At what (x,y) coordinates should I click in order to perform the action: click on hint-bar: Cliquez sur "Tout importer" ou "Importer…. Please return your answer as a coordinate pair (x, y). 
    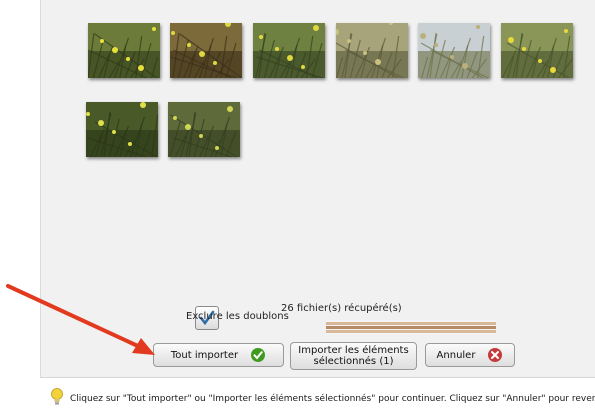
    Looking at the image, I should click on (322, 399).